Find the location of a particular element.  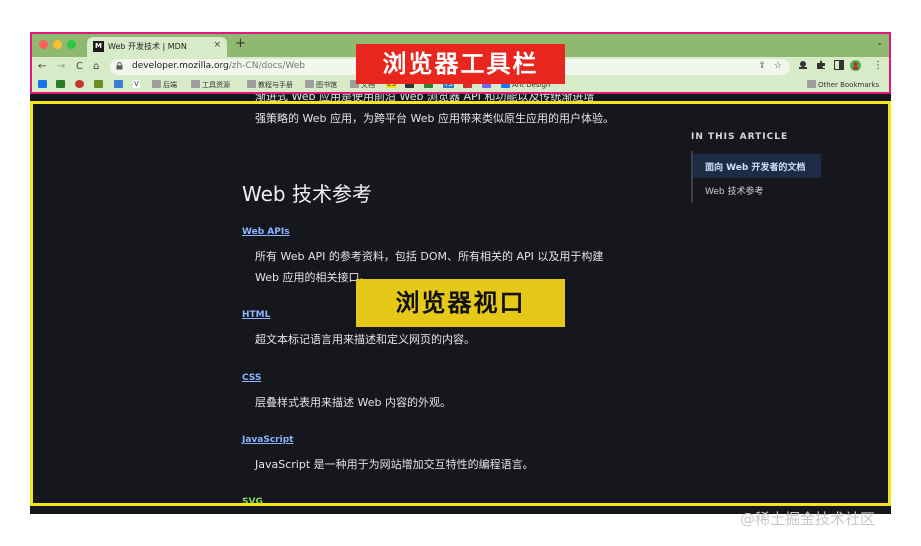

home-button: ⌂ is located at coordinates (96, 67).